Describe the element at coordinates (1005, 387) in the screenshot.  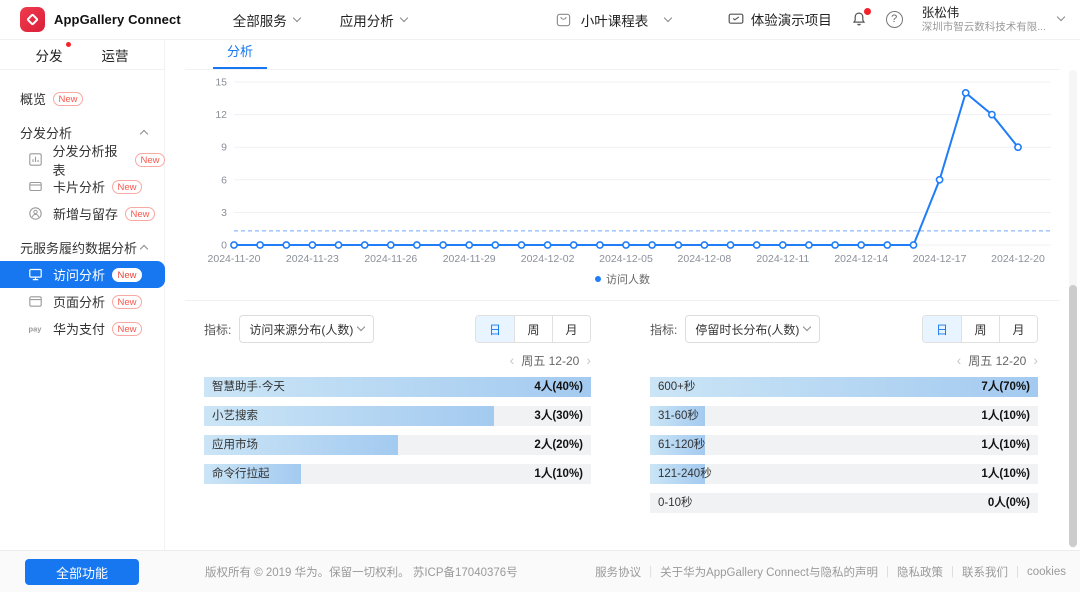
I see `bar-value: 7人(70%)` at that location.